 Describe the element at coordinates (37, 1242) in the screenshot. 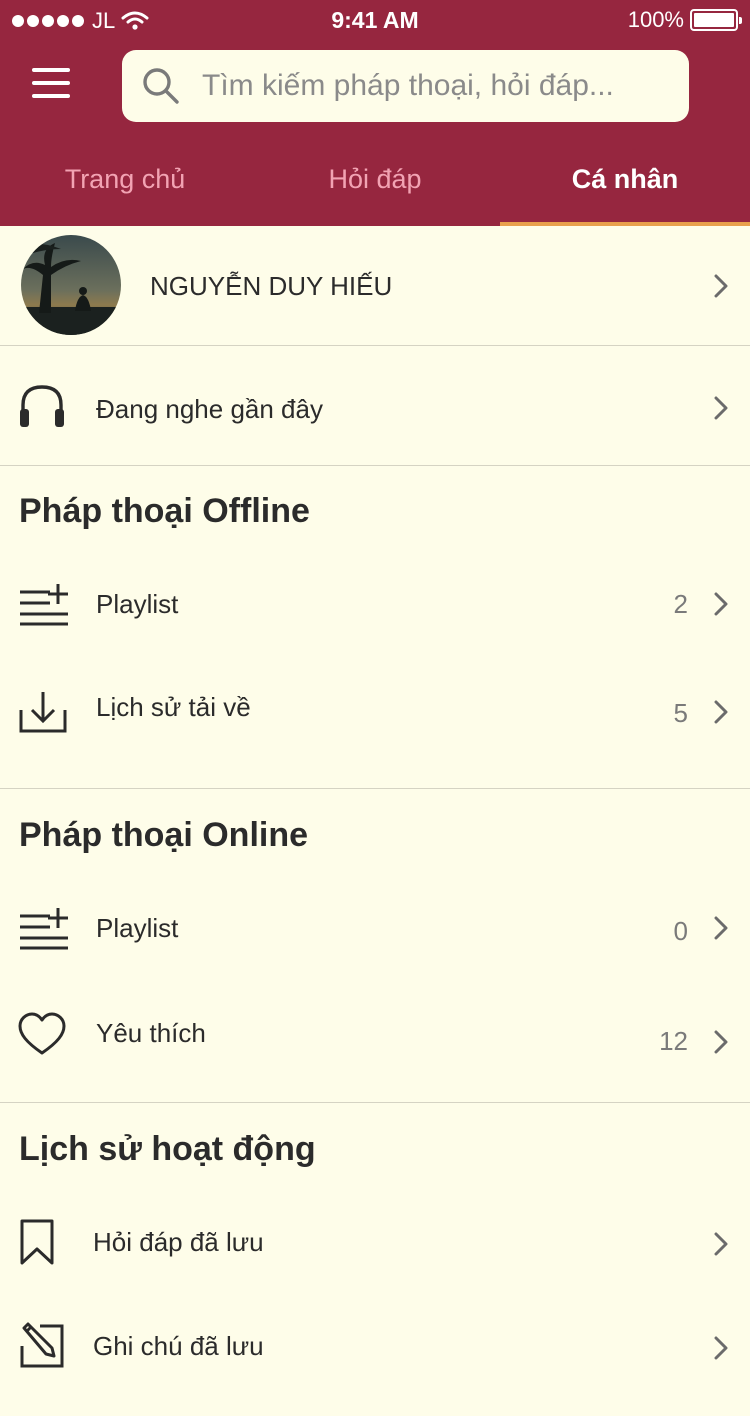

I see `bookmark-icon` at that location.